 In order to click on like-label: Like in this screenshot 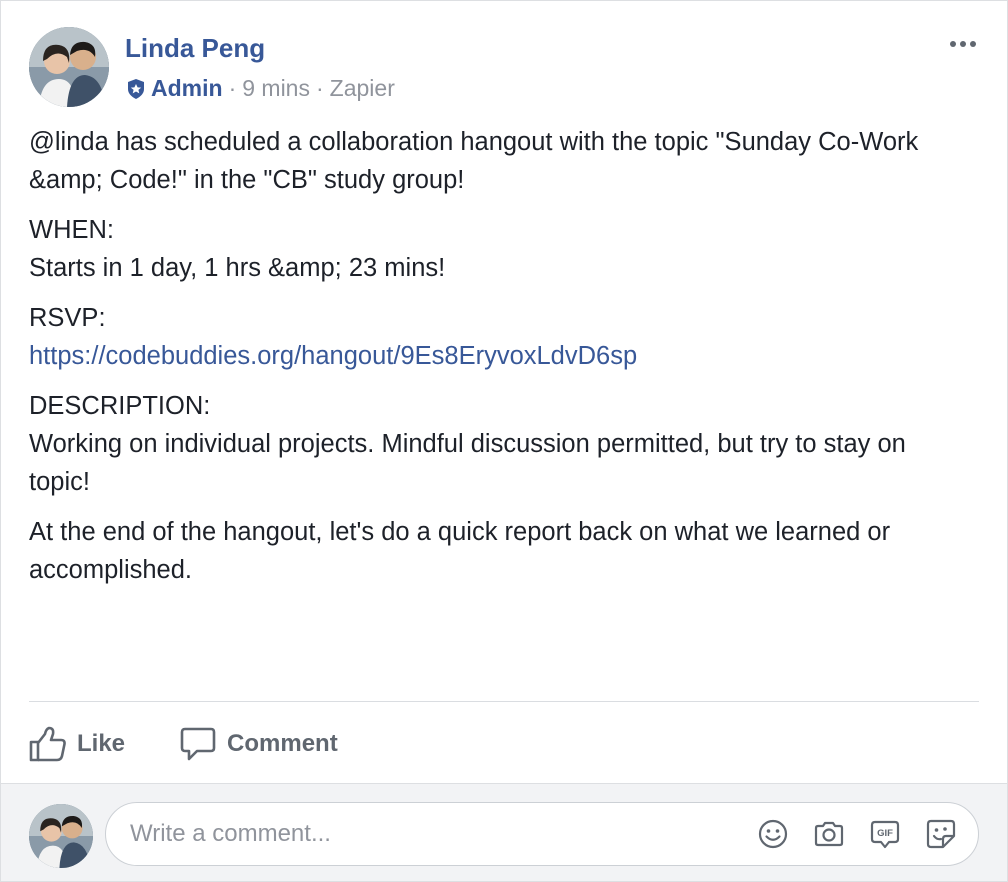, I will do `click(101, 743)`.